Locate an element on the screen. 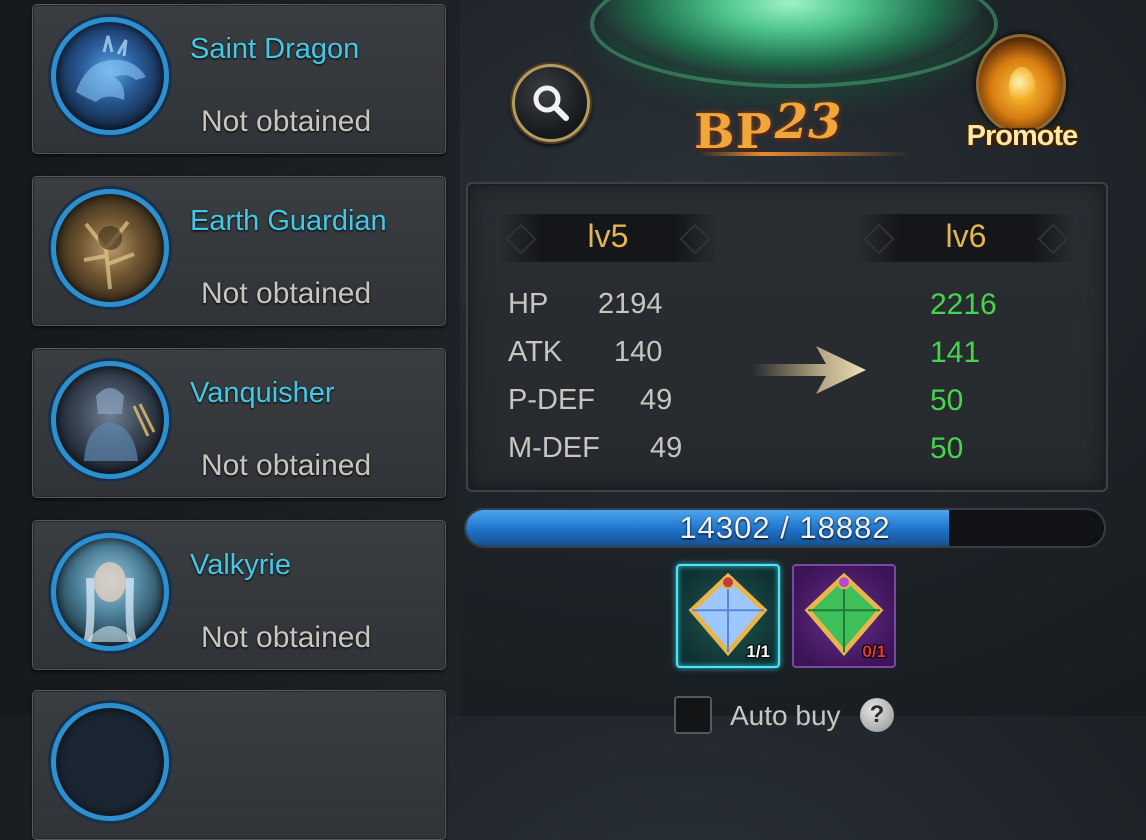 This screenshot has height=840, width=1146. tree-guardian-icon is located at coordinates (109, 255).